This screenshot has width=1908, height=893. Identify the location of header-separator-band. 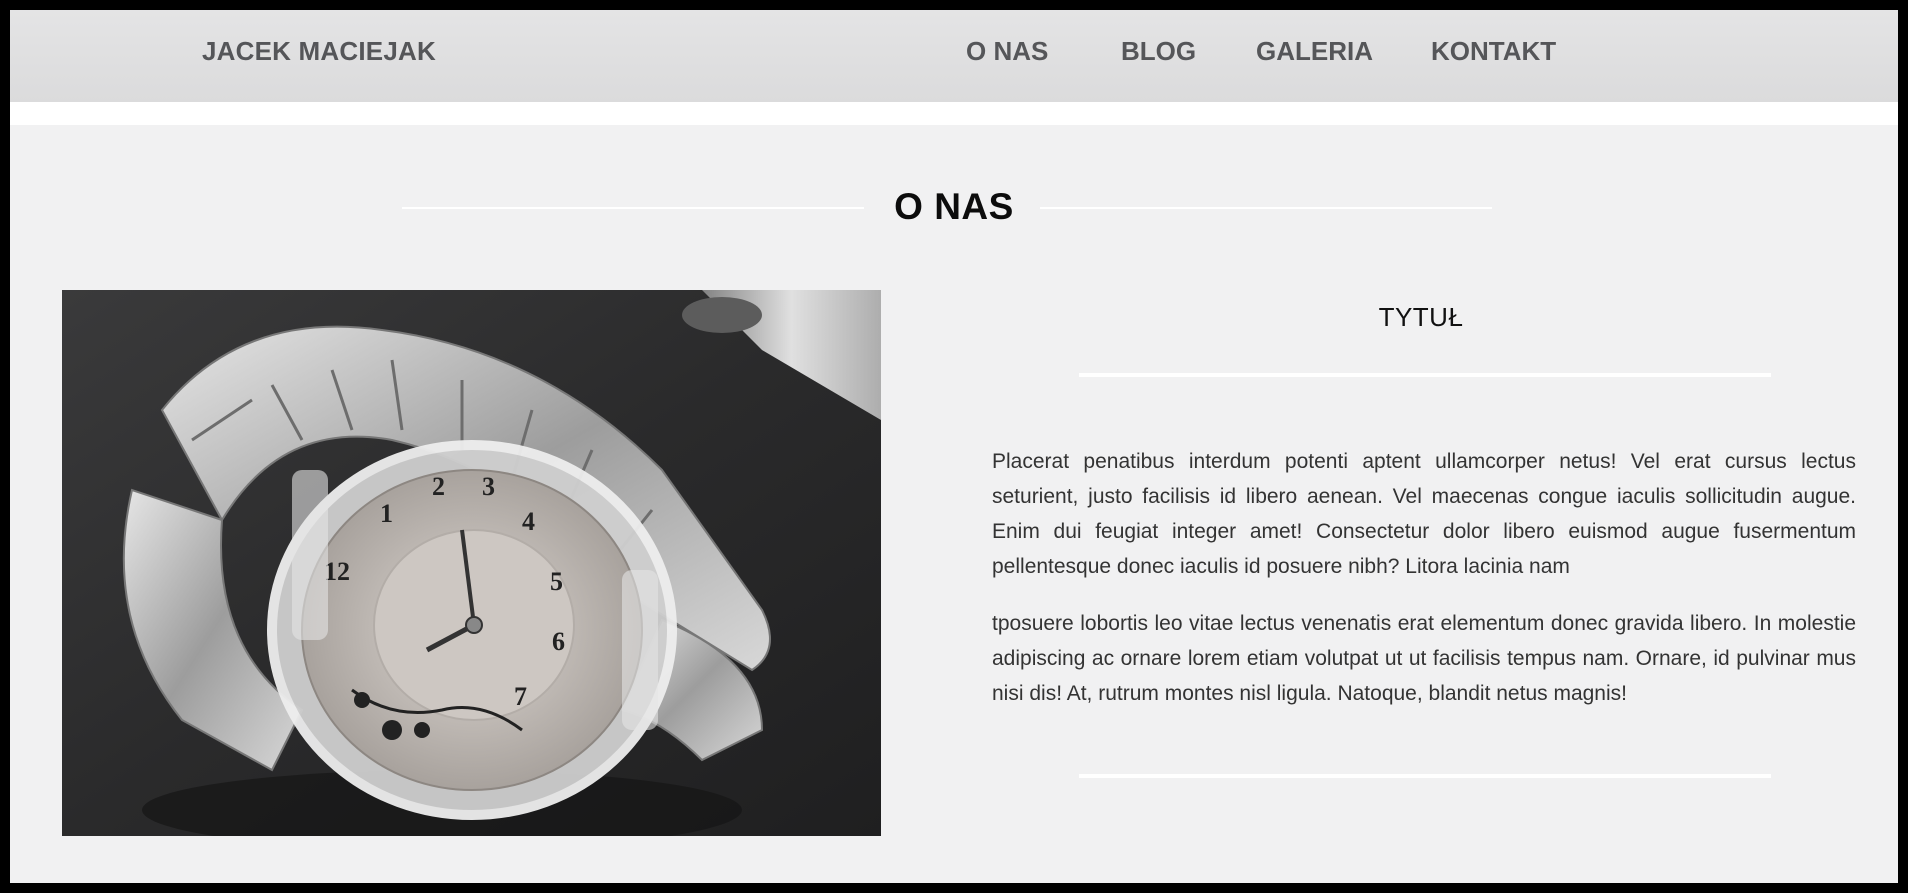
(954, 113).